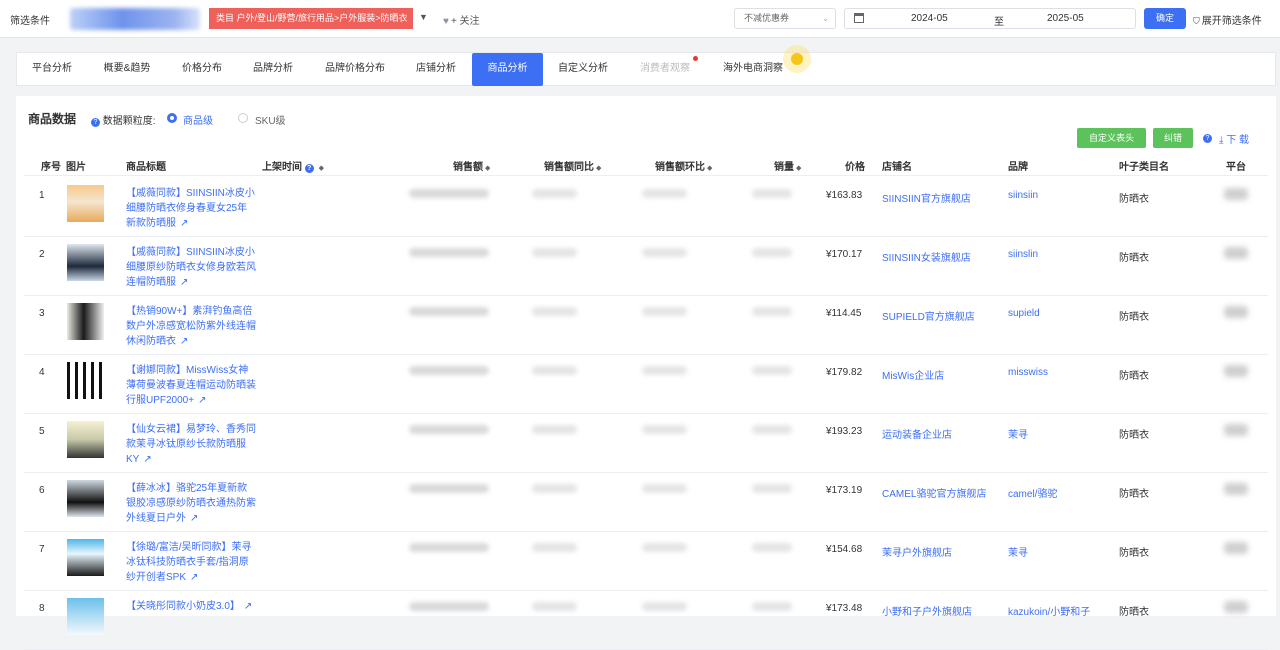 This screenshot has height=650, width=1280. Describe the element at coordinates (42, 313) in the screenshot. I see `row-seq: 3` at that location.